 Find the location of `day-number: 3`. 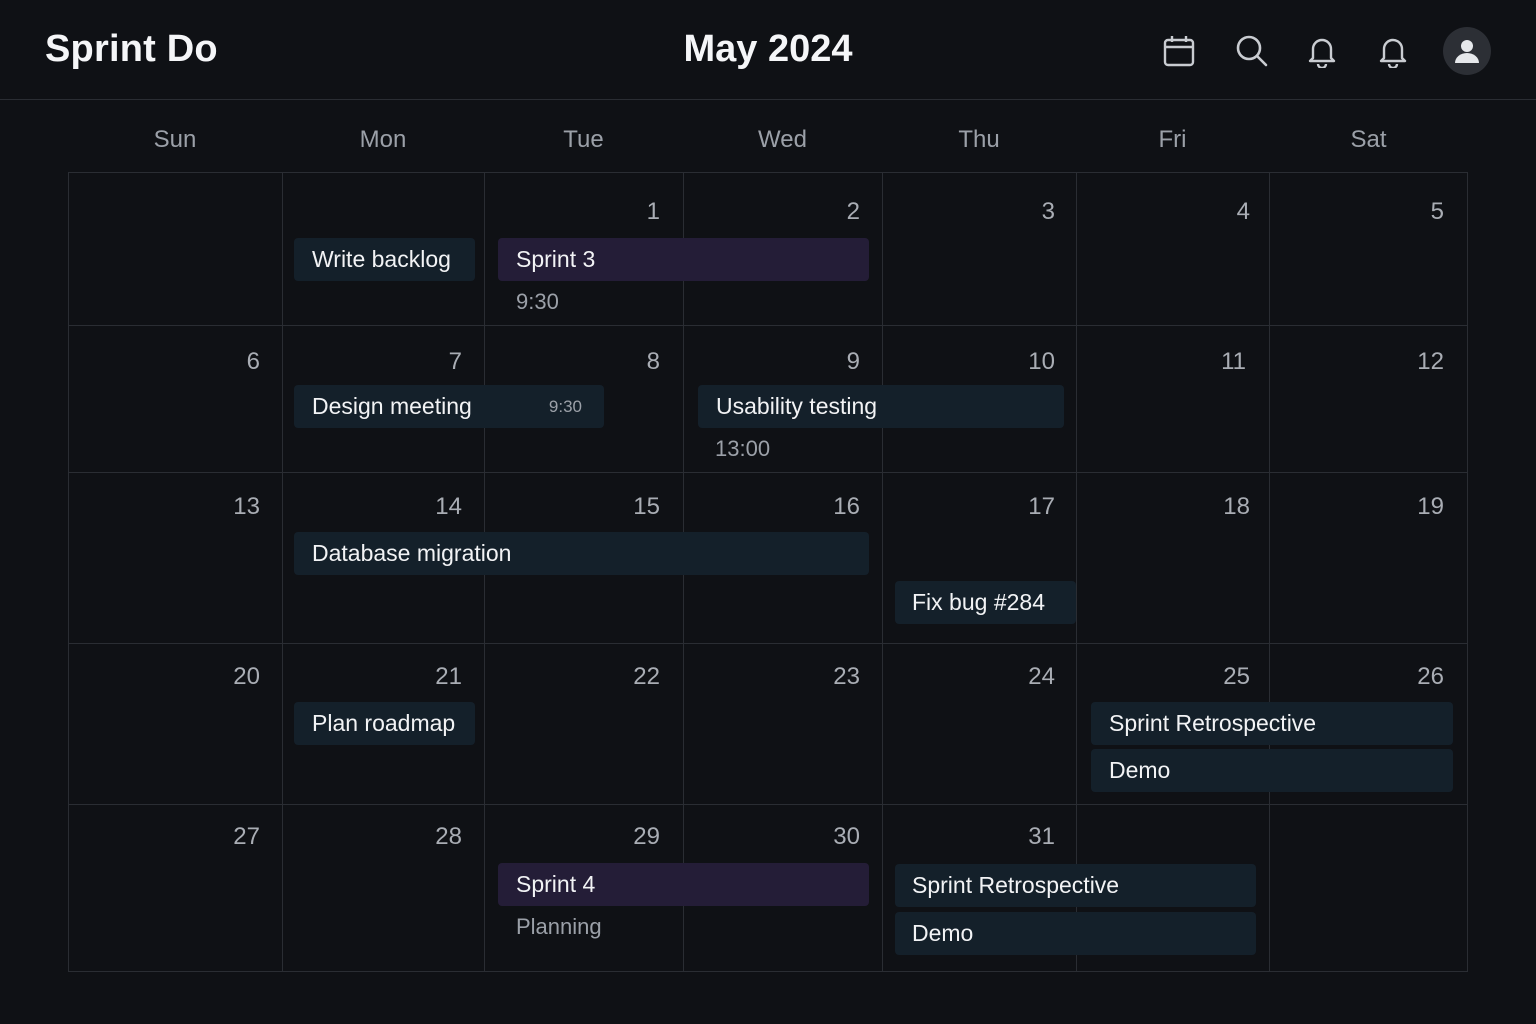

day-number: 3 is located at coordinates (1025, 212).